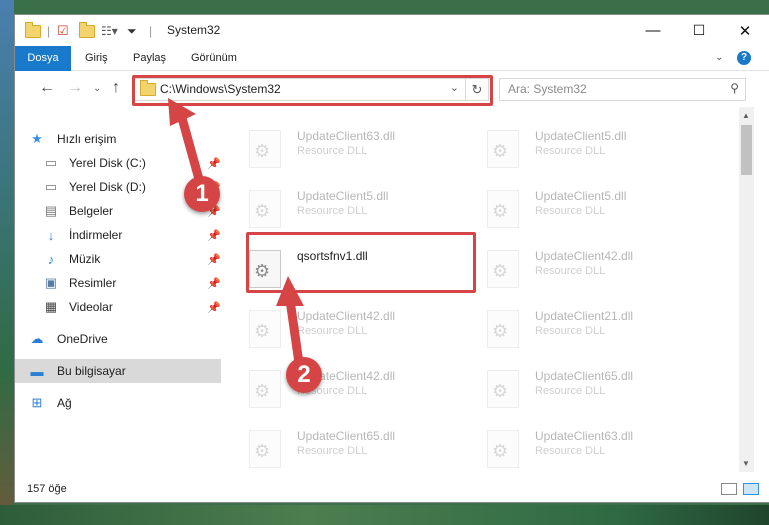  What do you see at coordinates (51, 259) in the screenshot?
I see `music-icon: ♪` at bounding box center [51, 259].